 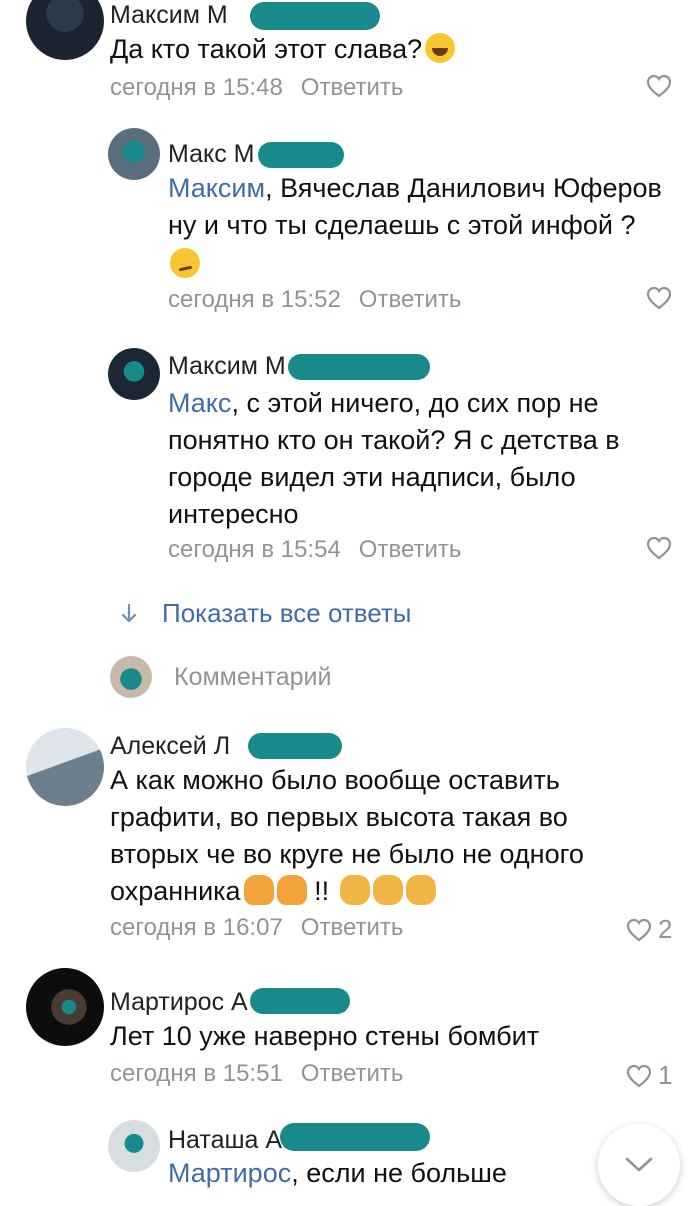 What do you see at coordinates (216, 188) in the screenshot?
I see `mention-link: Максим` at bounding box center [216, 188].